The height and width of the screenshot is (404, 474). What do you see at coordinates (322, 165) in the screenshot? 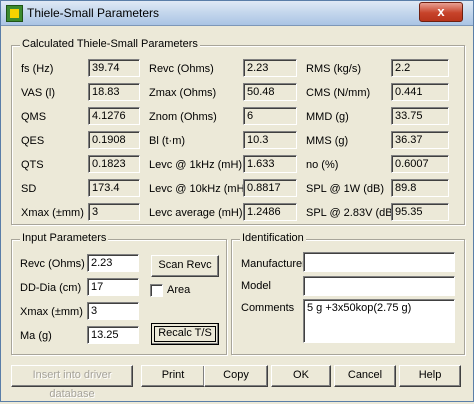
I see `efficiency-label: no (%)` at bounding box center [322, 165].